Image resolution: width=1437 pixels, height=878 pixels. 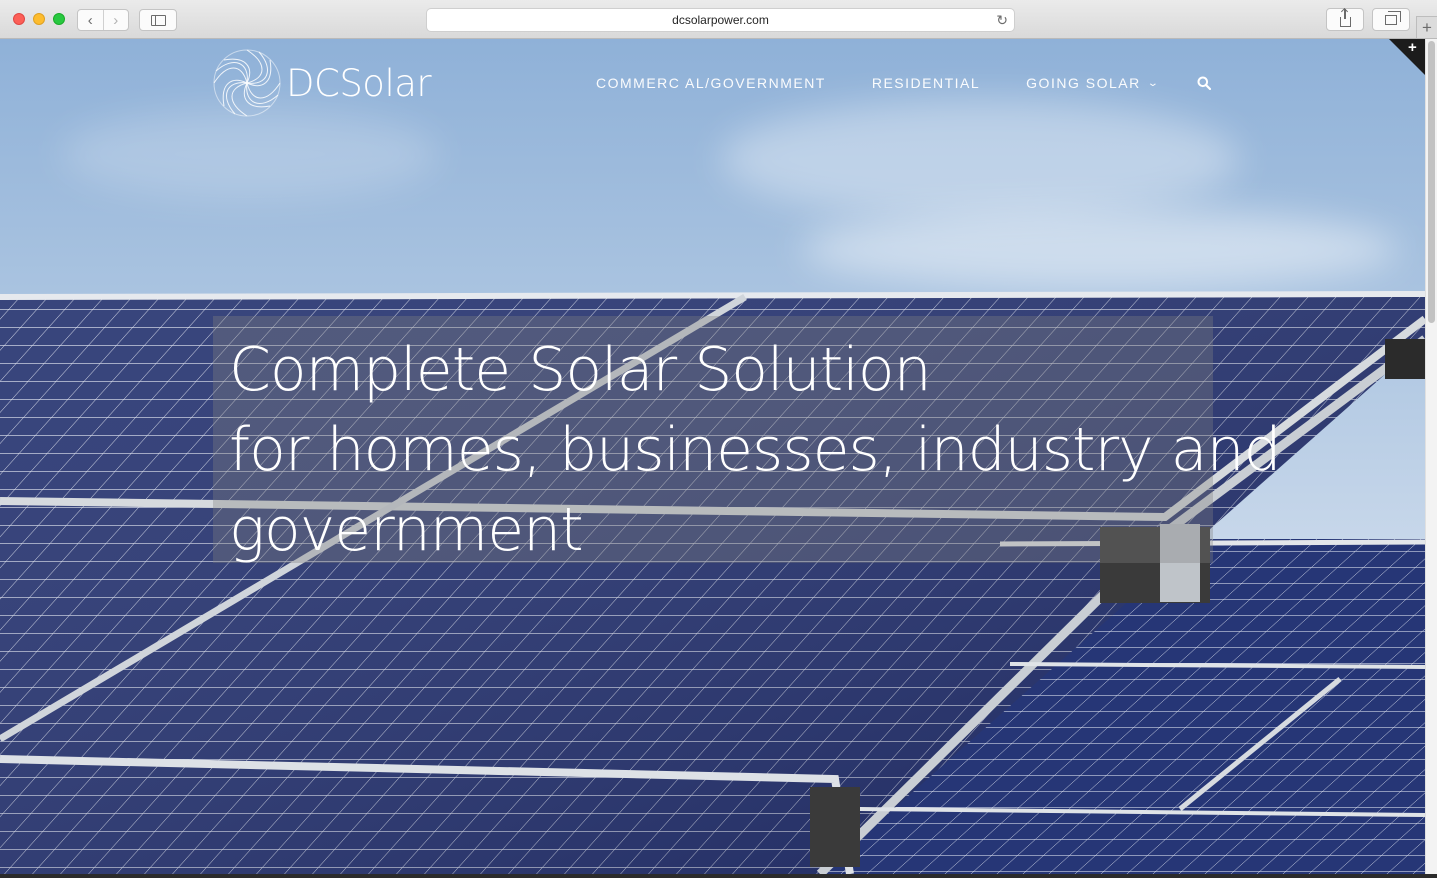 I want to click on nav-going-solar-label: GOING SOLAR, so click(x=1083, y=83).